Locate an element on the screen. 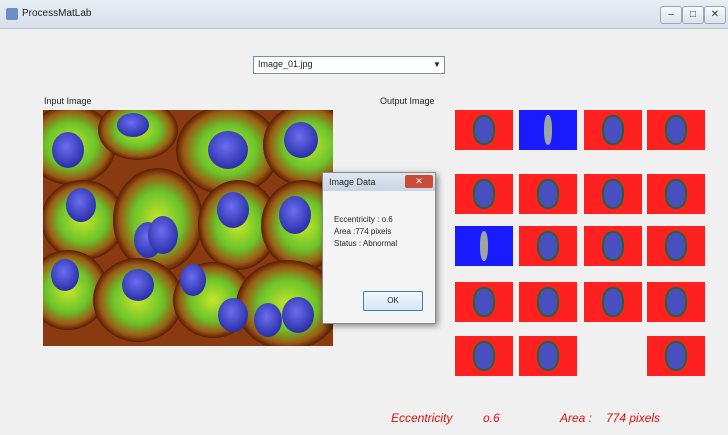  app-icon is located at coordinates (12, 14).